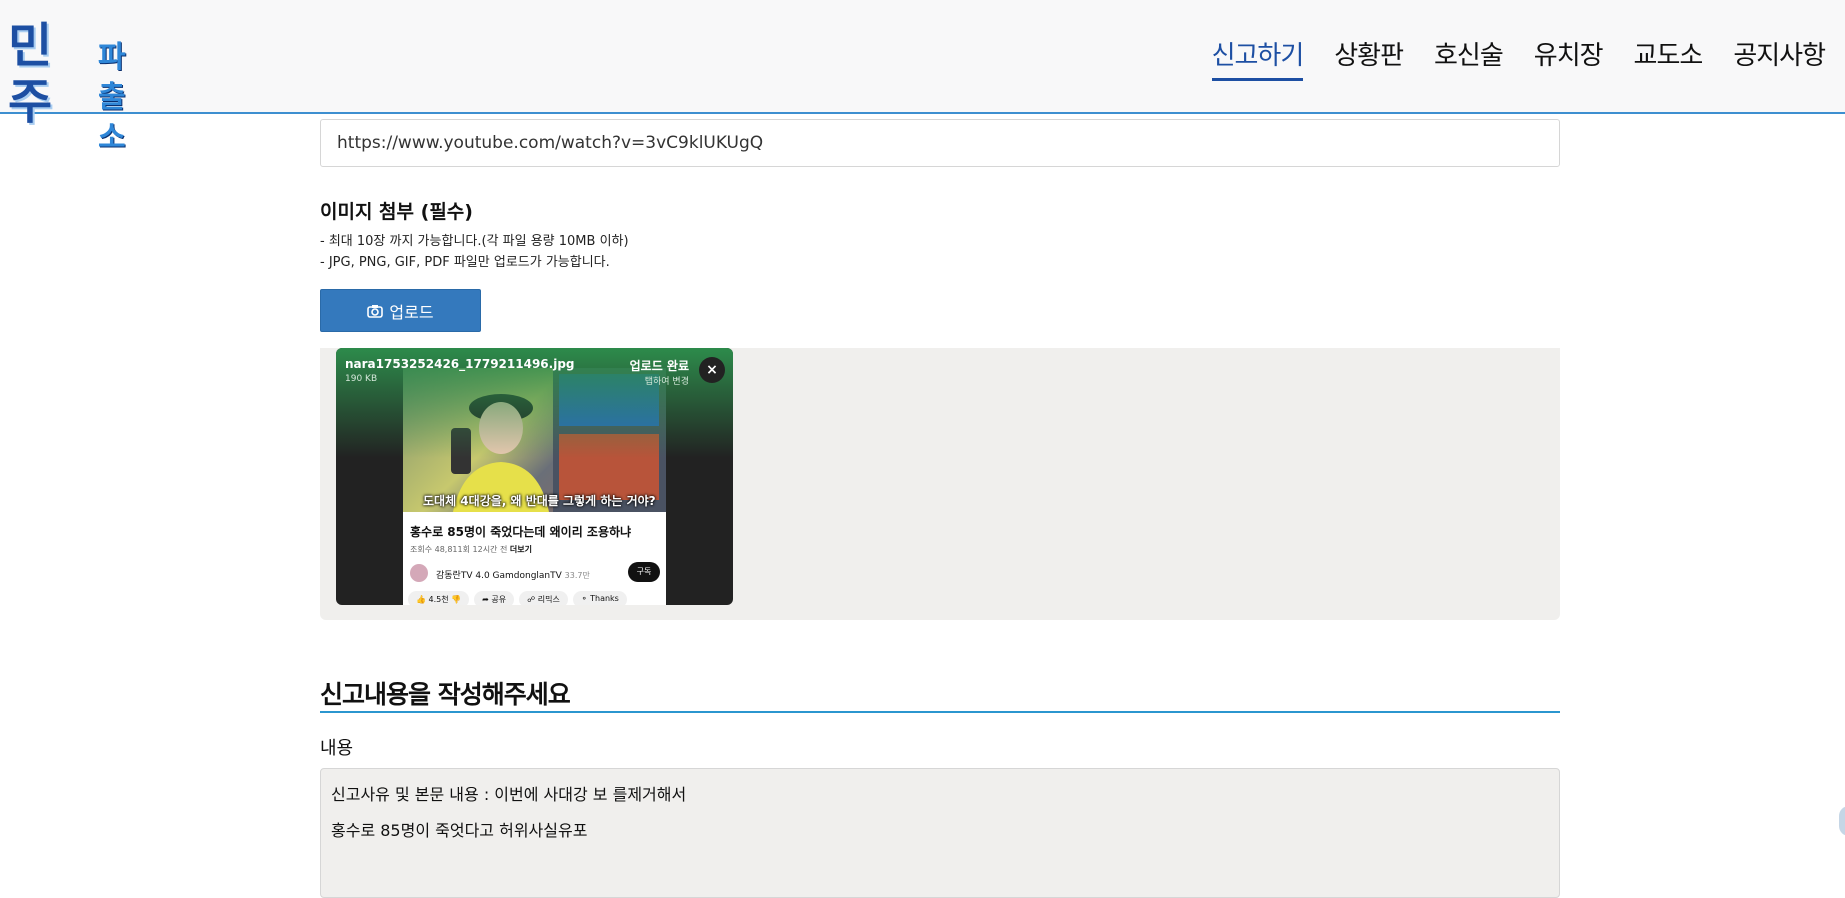  Describe the element at coordinates (1669, 59) in the screenshot. I see `nav-prison: 교도소` at that location.